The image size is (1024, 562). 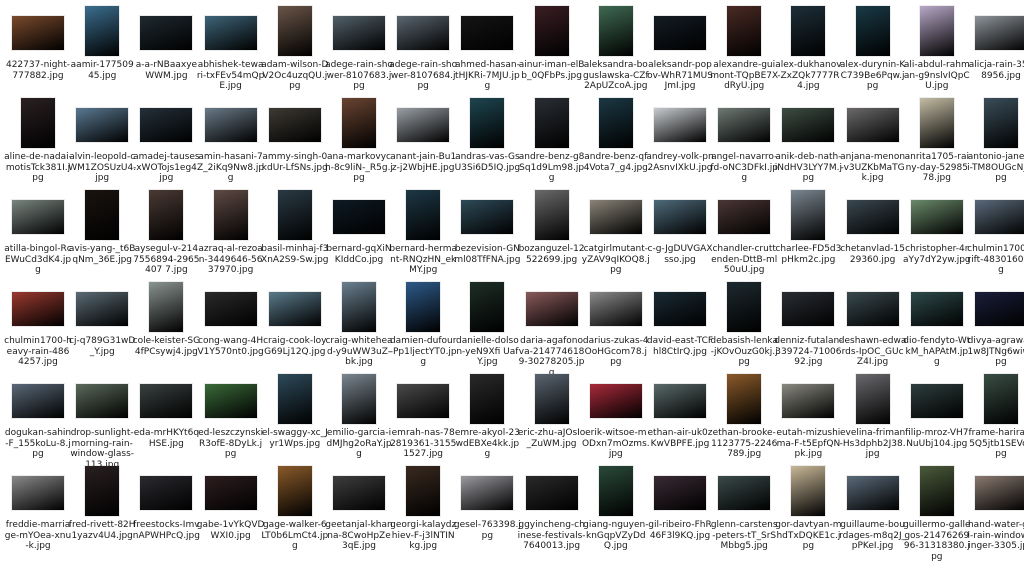 I want to click on file-name-label: daria-agafonova-2147746189-30278205.jpg, so click(x=551, y=357).